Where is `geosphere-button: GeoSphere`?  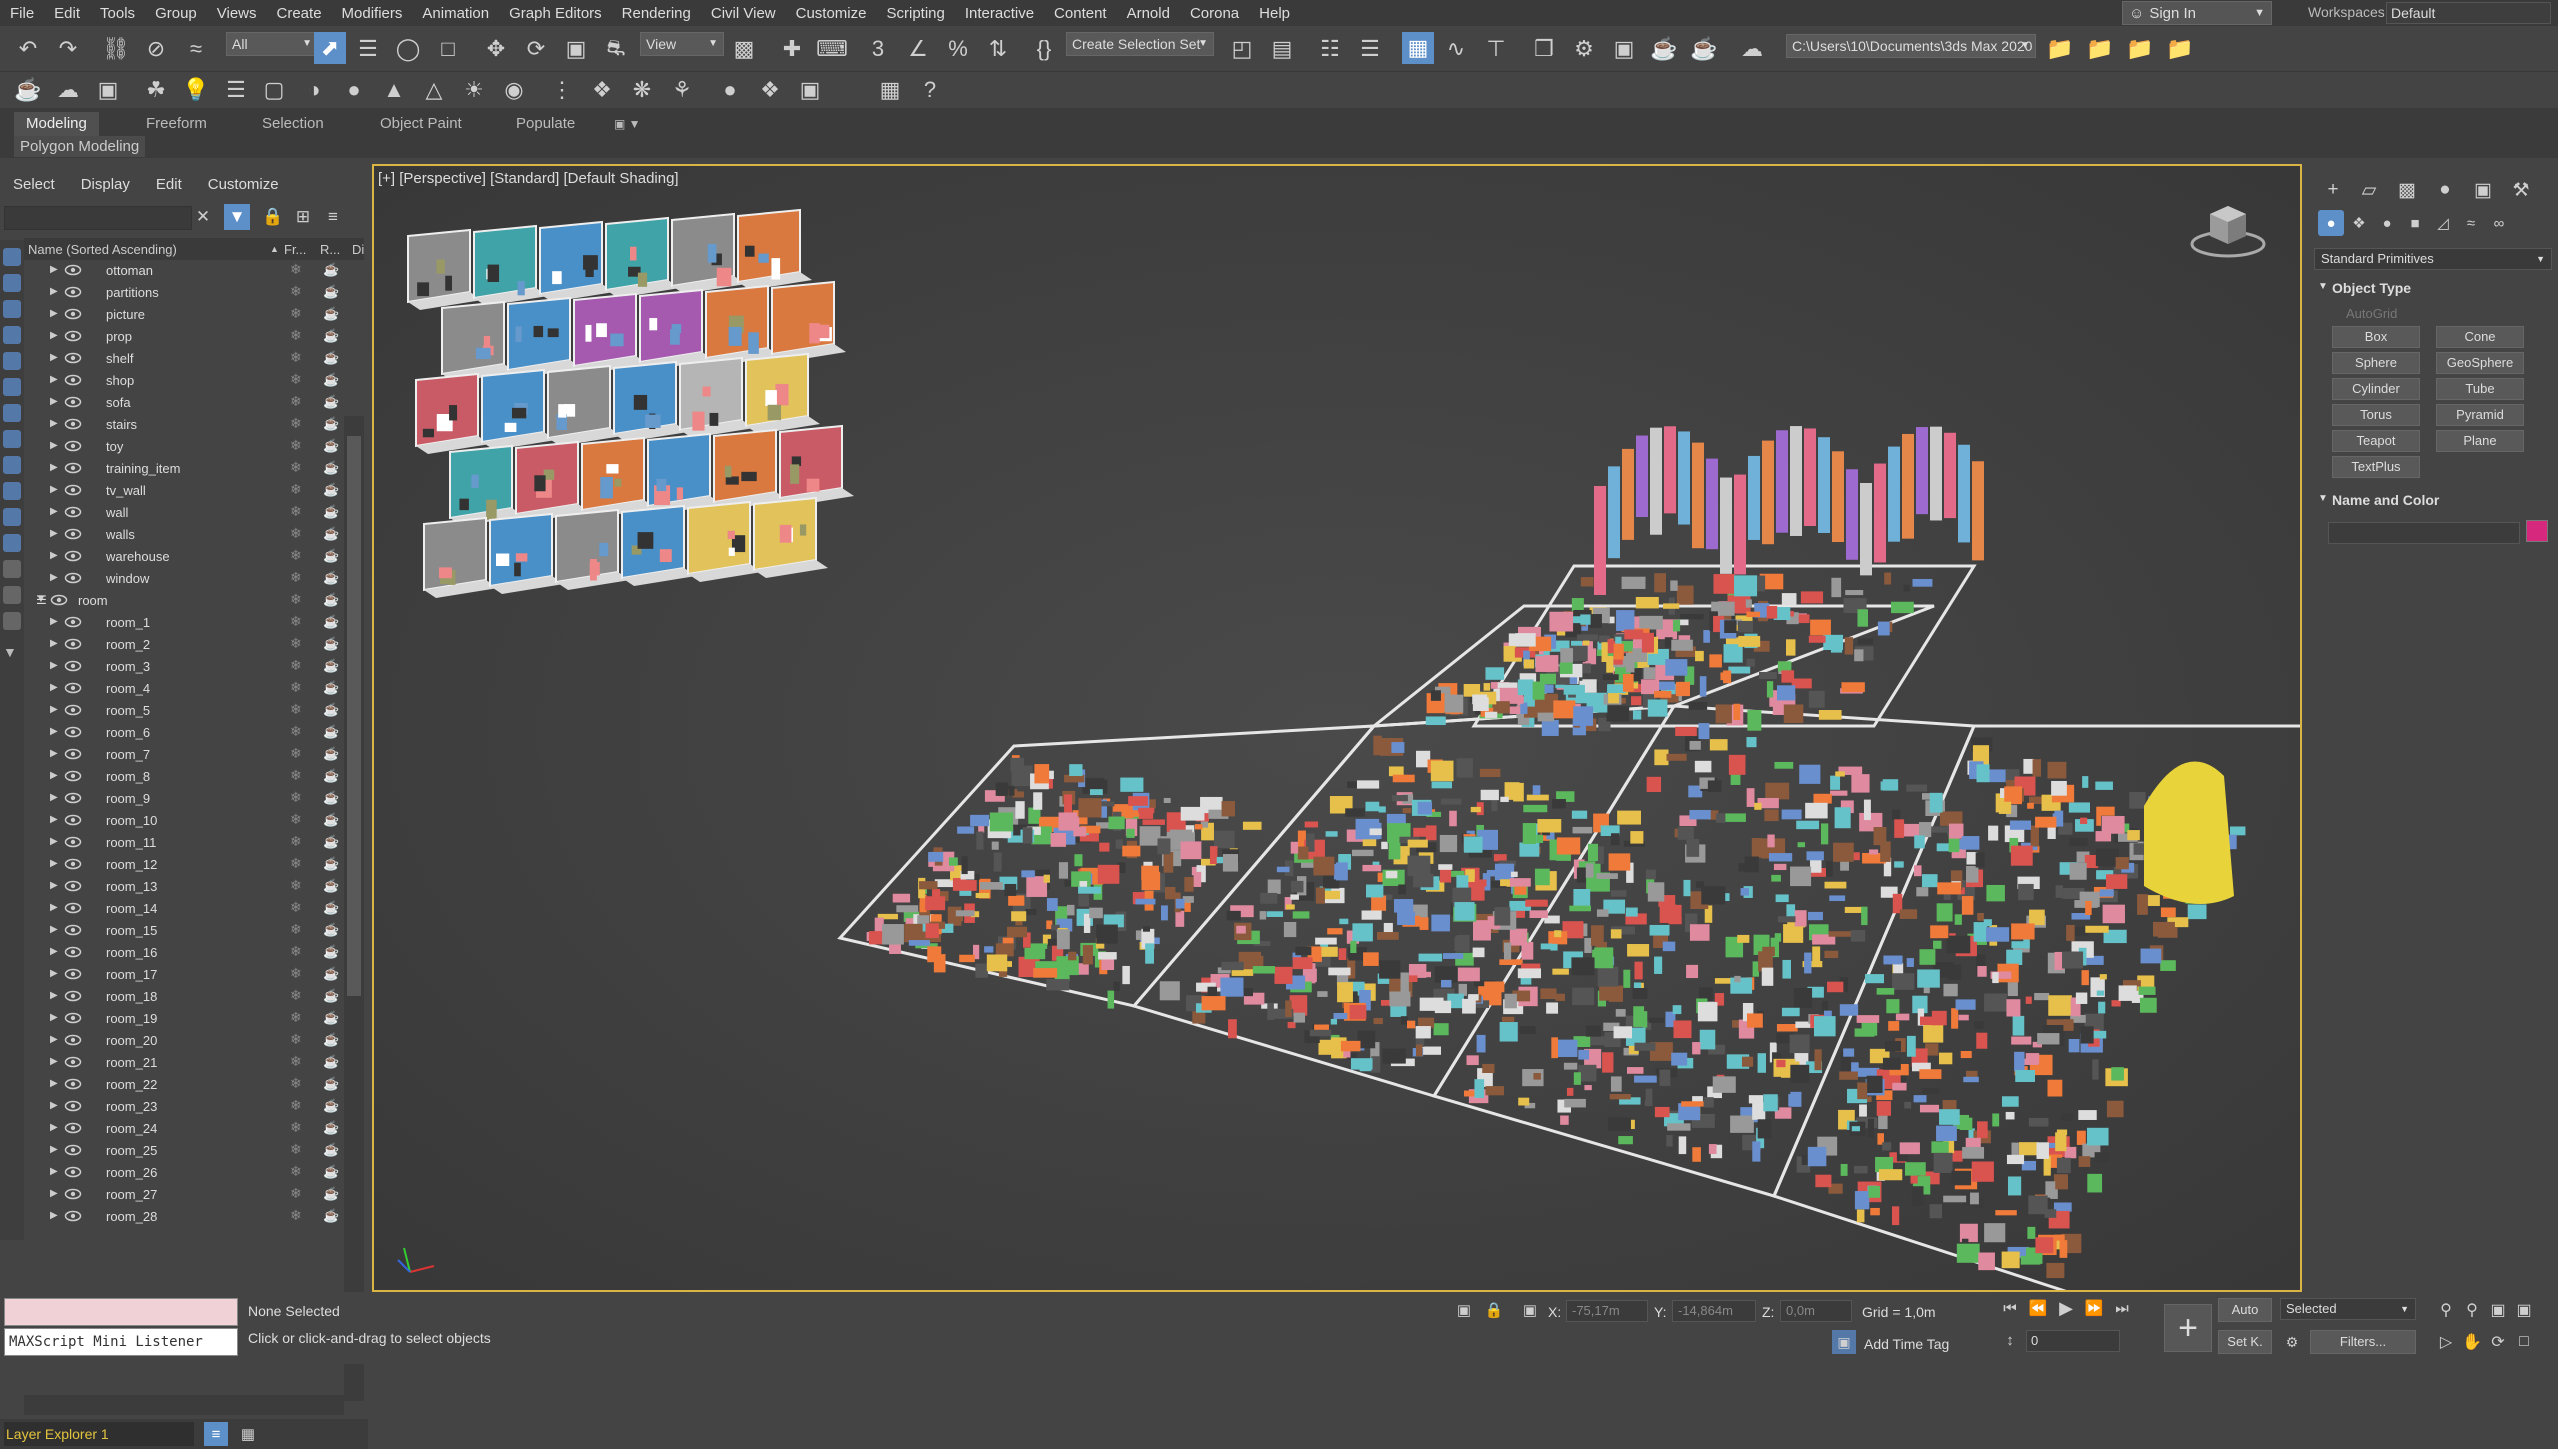 geosphere-button: GeoSphere is located at coordinates (2480, 363).